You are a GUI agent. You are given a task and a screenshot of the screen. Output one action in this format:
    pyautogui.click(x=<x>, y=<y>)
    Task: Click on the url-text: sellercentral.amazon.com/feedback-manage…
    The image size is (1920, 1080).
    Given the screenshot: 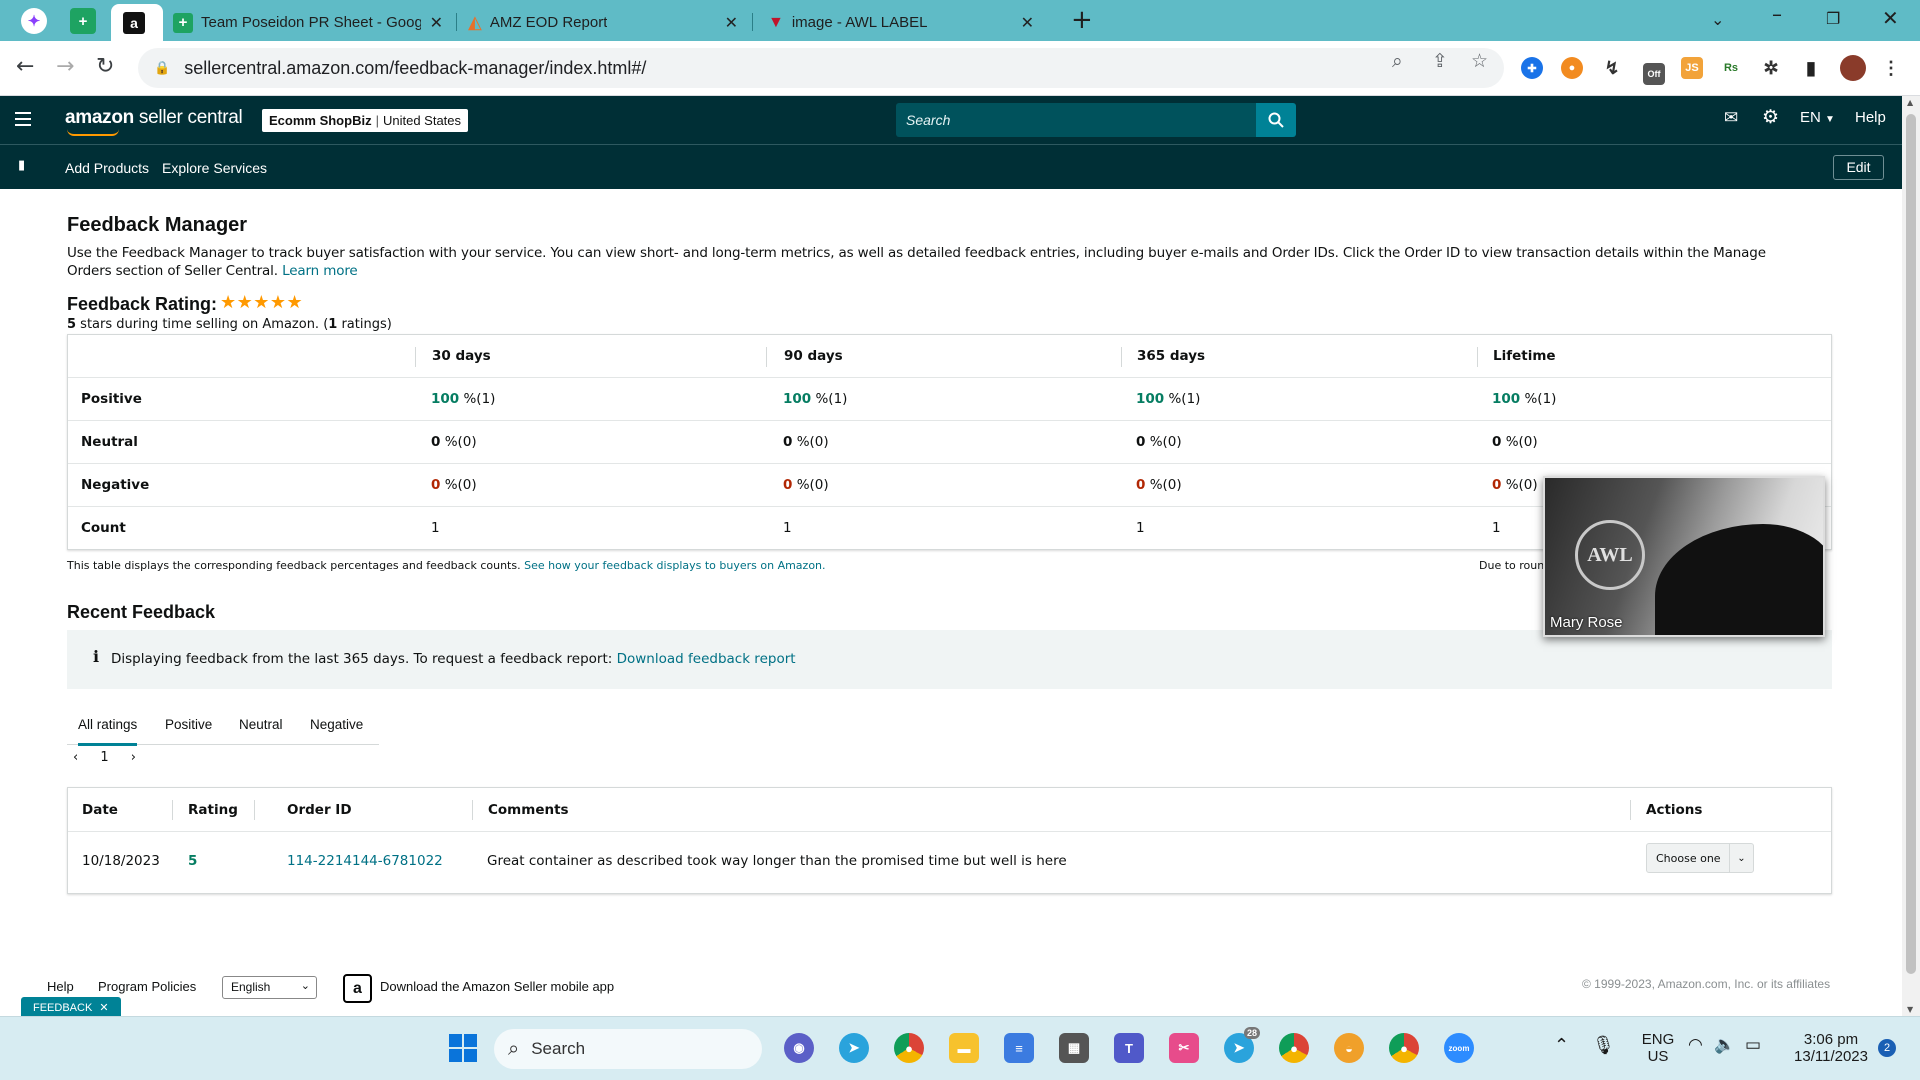 What is the action you would take?
    pyautogui.click(x=415, y=68)
    